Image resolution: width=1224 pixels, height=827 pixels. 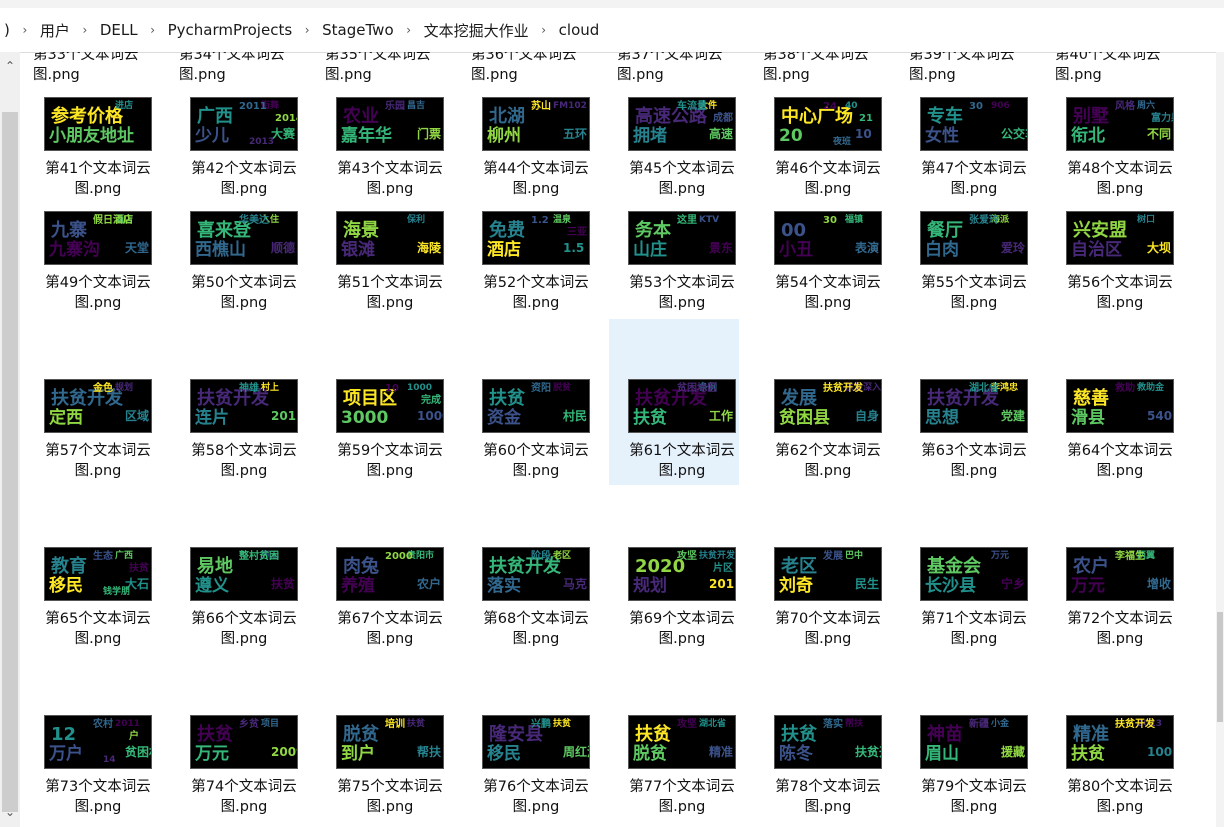 What do you see at coordinates (382, 570) in the screenshot?
I see `file-item: 肉兔 养殖 贵阳市 农户 2000 第67个文本词云 图.png` at bounding box center [382, 570].